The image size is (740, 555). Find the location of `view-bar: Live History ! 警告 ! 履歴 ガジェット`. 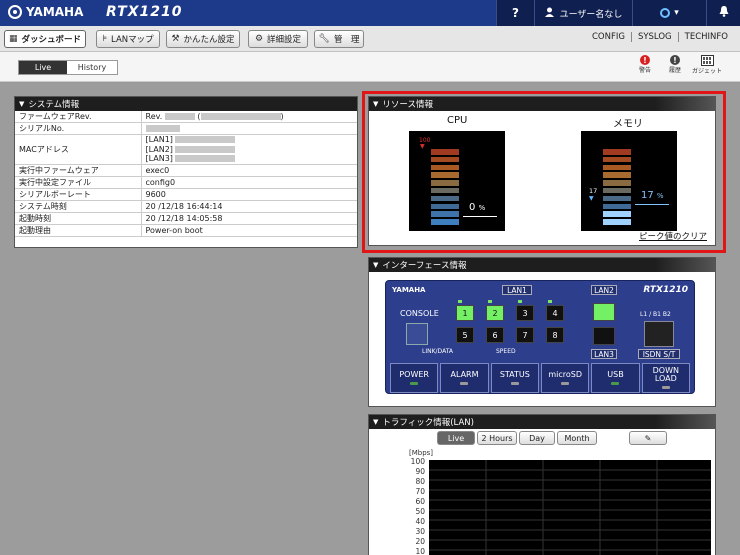

view-bar: Live History ! 警告 ! 履歴 ガジェット is located at coordinates (370, 67).